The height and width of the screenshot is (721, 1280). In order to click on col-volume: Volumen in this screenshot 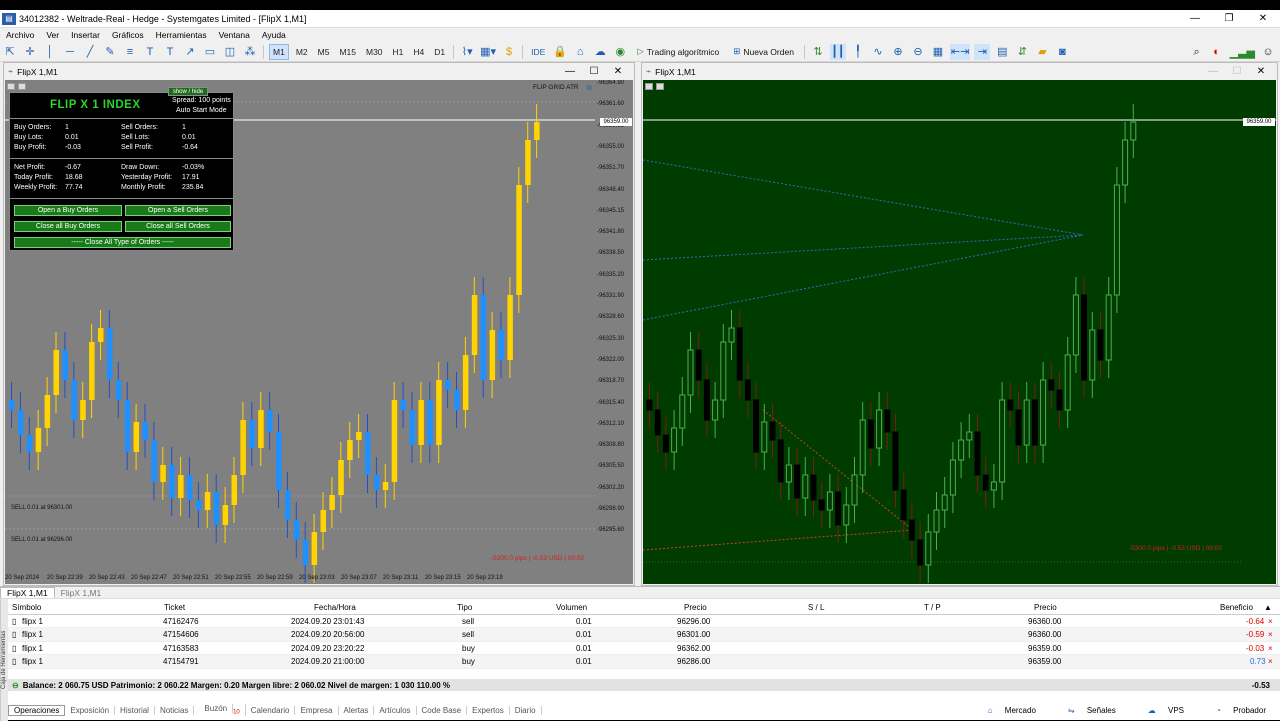, I will do `click(571, 607)`.